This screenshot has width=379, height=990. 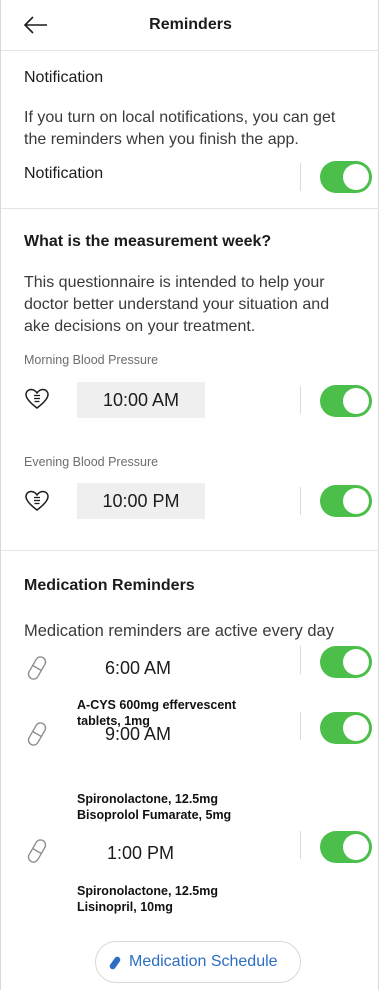 I want to click on morning-bp-label: Morning Blood Pressure, so click(x=91, y=360).